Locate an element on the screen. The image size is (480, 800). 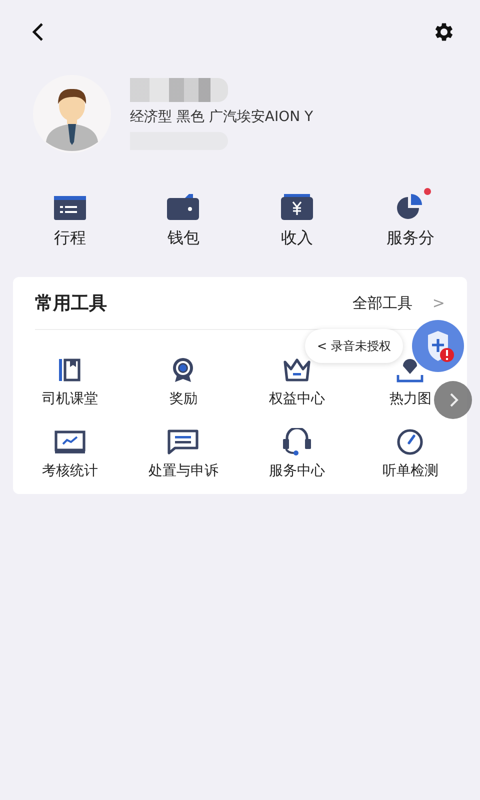
tool-item: 听单检测 is located at coordinates (410, 454).